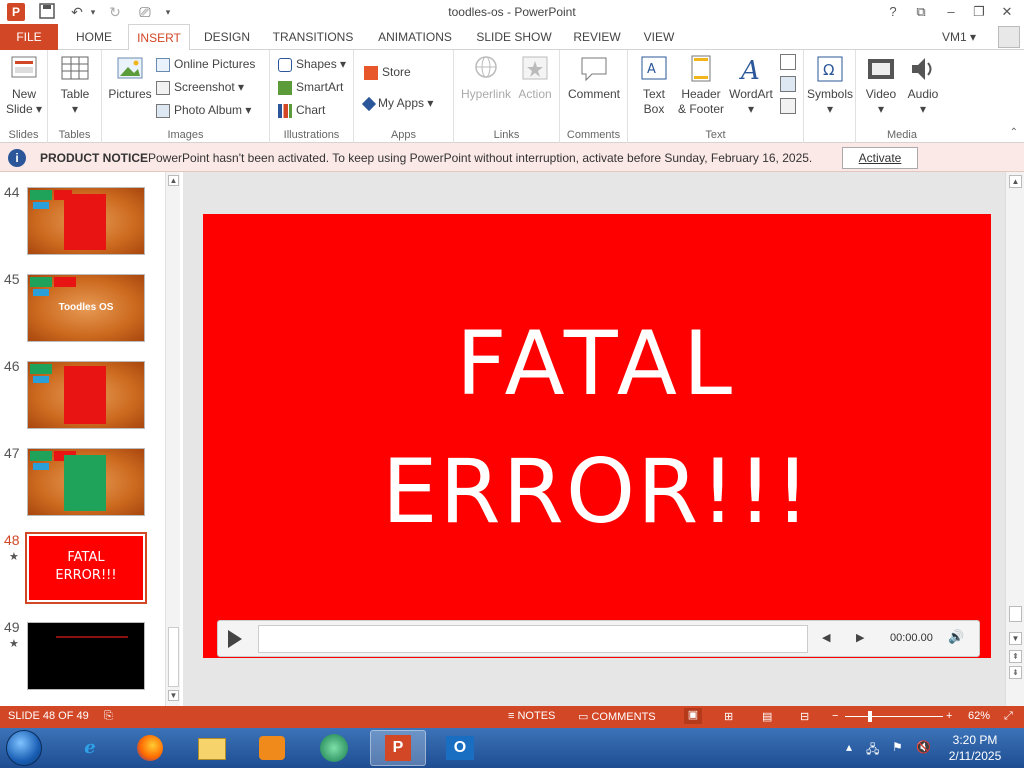 Image resolution: width=1024 pixels, height=768 pixels. I want to click on slide-thumbnail-48-selected: FATAL ERROR!!!, so click(86, 568).